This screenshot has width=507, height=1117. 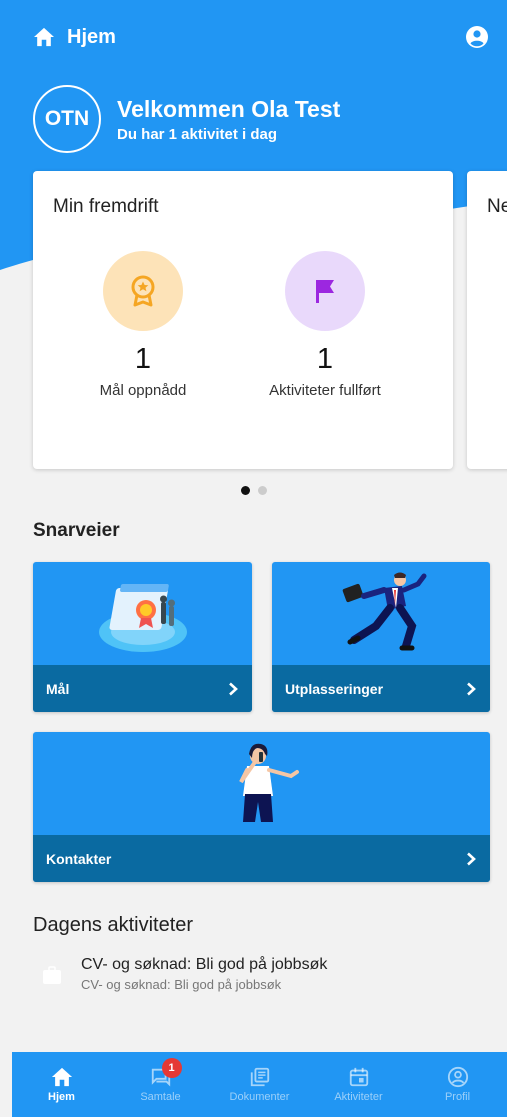 I want to click on account-circle-icon, so click(x=477, y=37).